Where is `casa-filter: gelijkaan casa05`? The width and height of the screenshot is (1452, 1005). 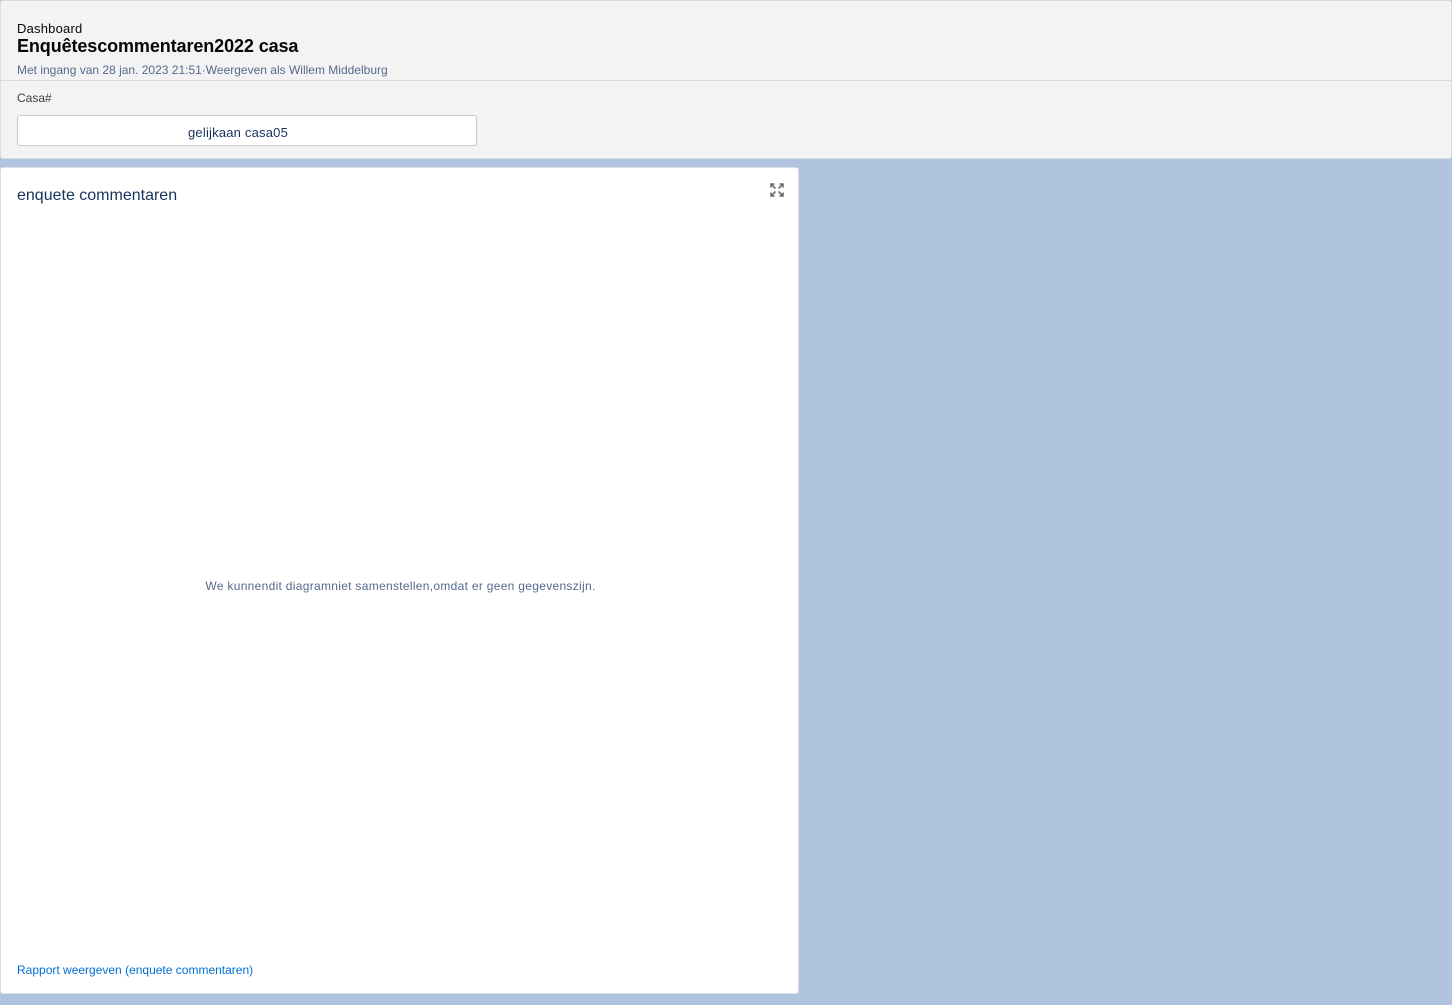 casa-filter: gelijkaan casa05 is located at coordinates (247, 130).